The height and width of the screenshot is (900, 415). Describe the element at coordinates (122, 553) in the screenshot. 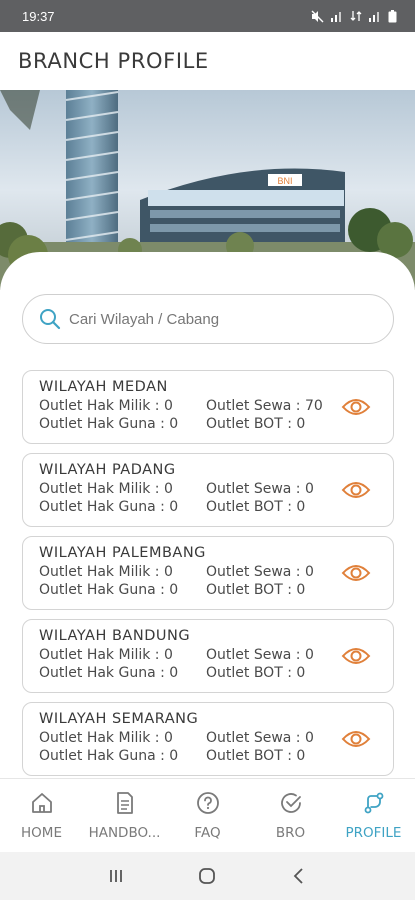

I see `branch-name: WILAYAH PALEMBANG` at that location.